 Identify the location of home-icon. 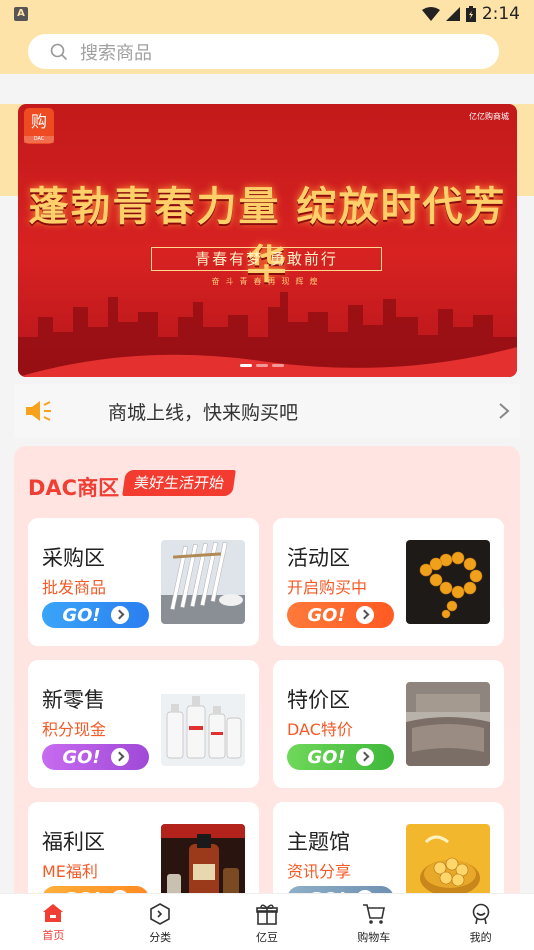
(53, 913).